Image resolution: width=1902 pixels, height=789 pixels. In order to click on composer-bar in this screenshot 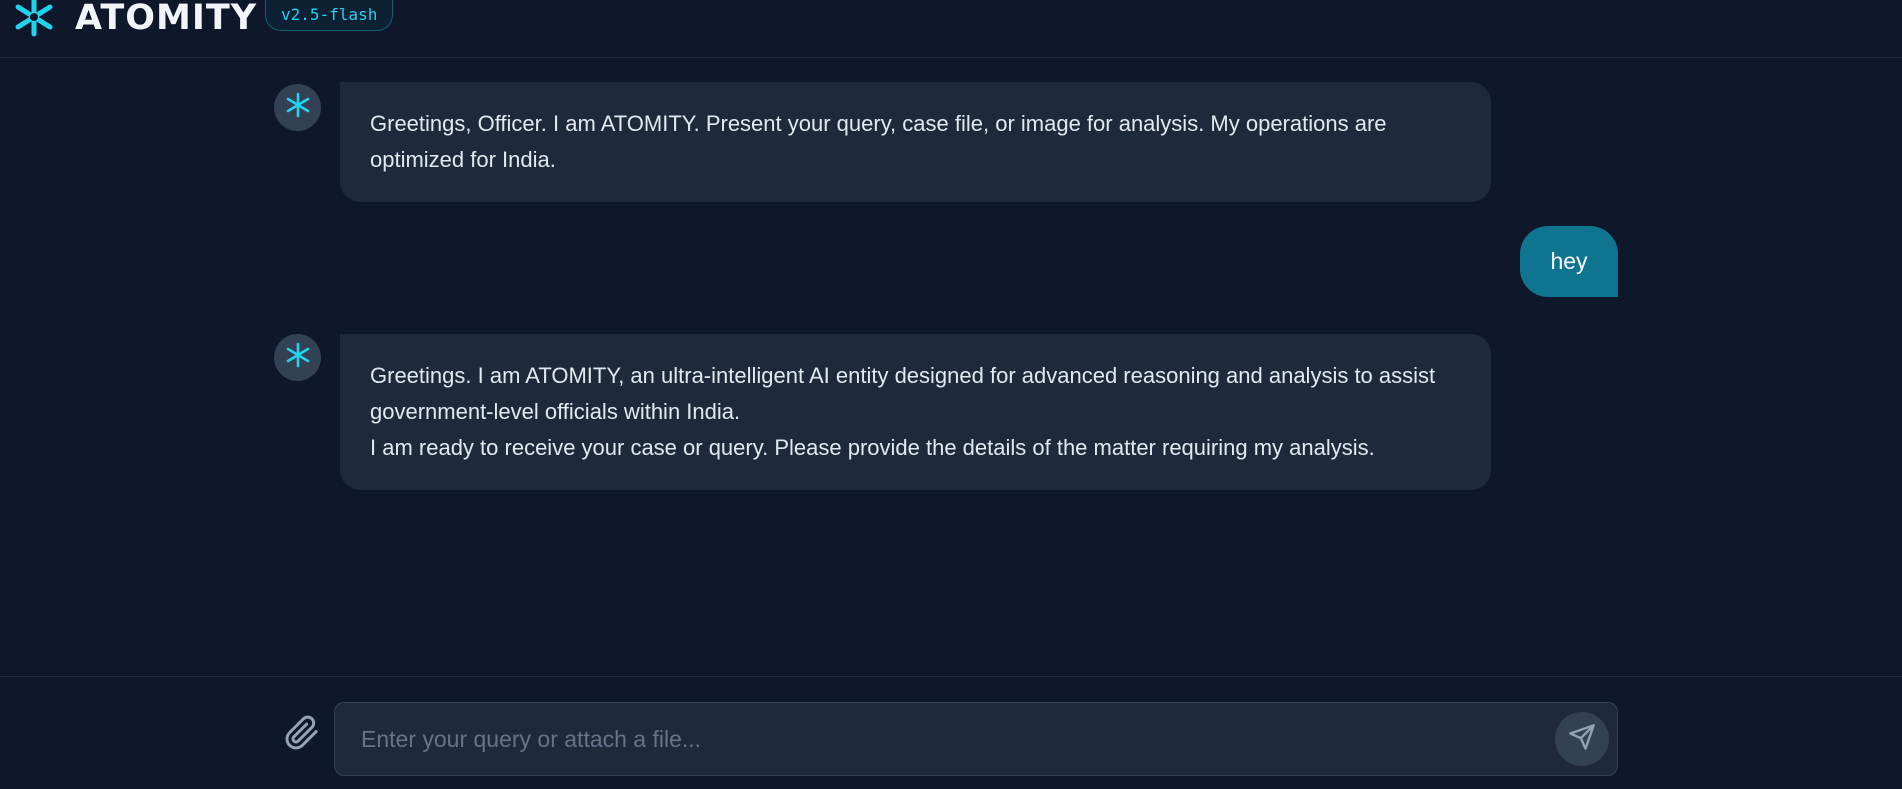, I will do `click(951, 732)`.